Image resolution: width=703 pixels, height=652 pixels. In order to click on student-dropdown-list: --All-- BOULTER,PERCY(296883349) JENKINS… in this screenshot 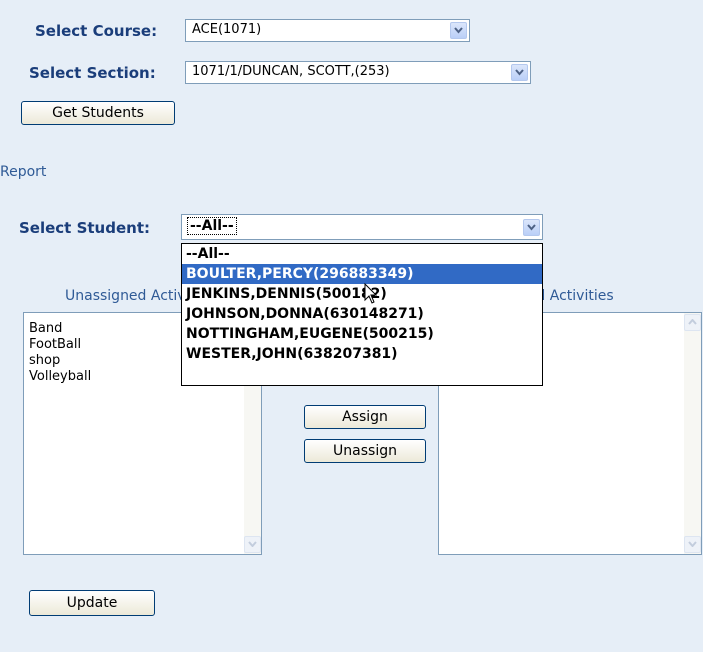, I will do `click(362, 314)`.